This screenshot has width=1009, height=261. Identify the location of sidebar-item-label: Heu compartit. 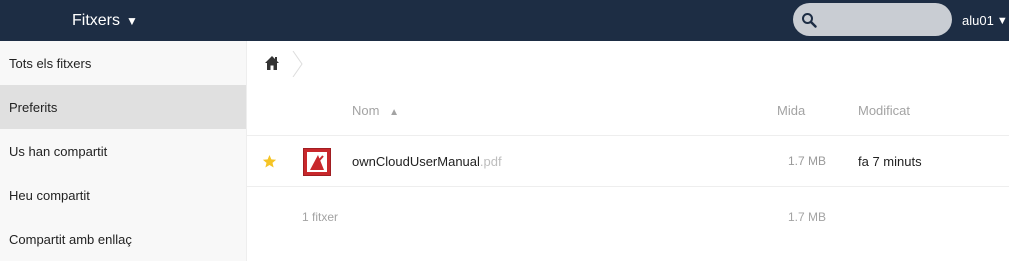
(49, 195).